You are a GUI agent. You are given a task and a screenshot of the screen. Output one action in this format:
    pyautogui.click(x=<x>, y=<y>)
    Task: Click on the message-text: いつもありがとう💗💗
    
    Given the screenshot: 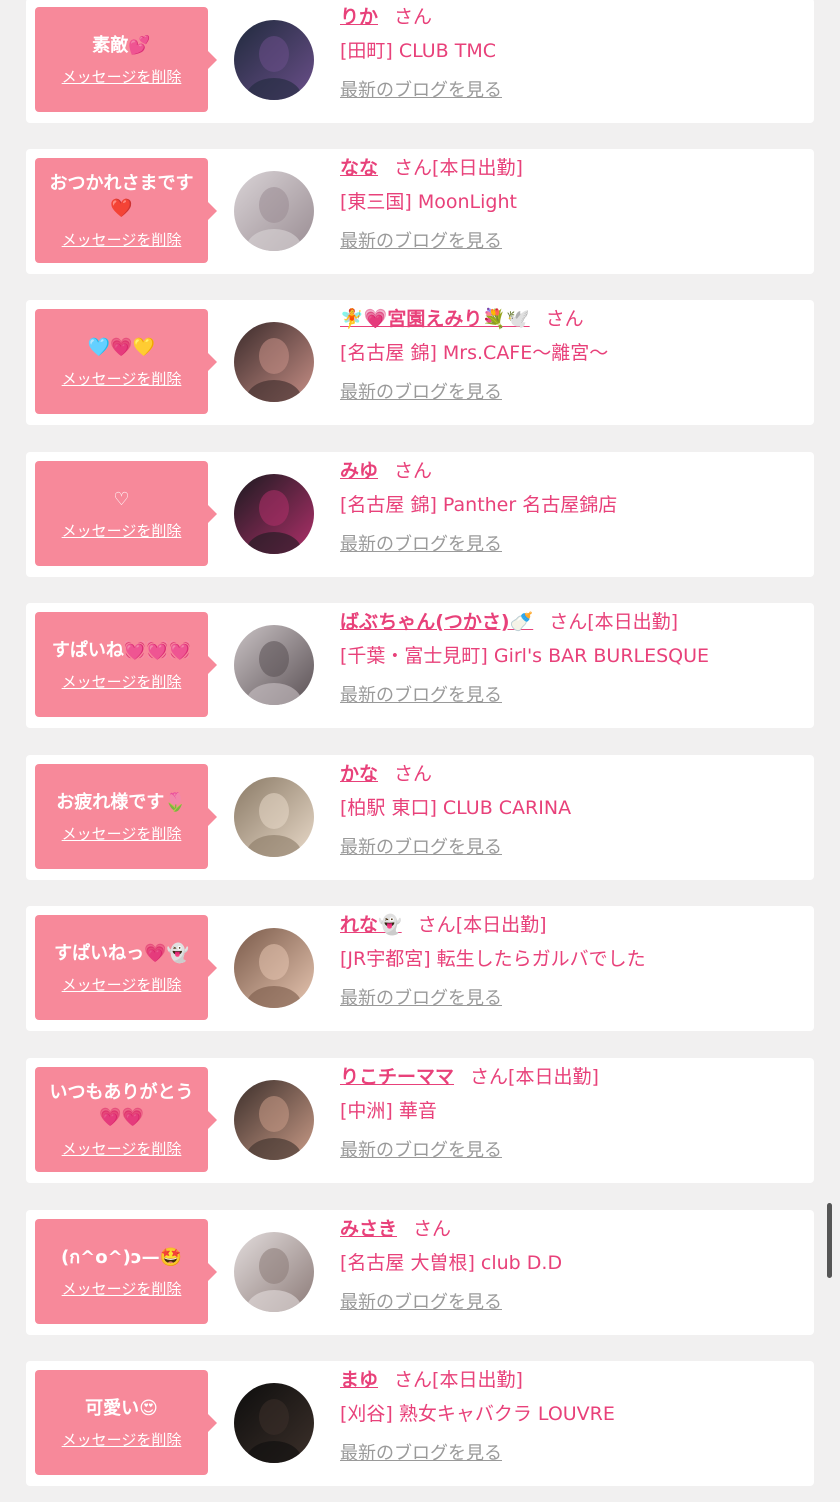 What is the action you would take?
    pyautogui.click(x=121, y=1105)
    